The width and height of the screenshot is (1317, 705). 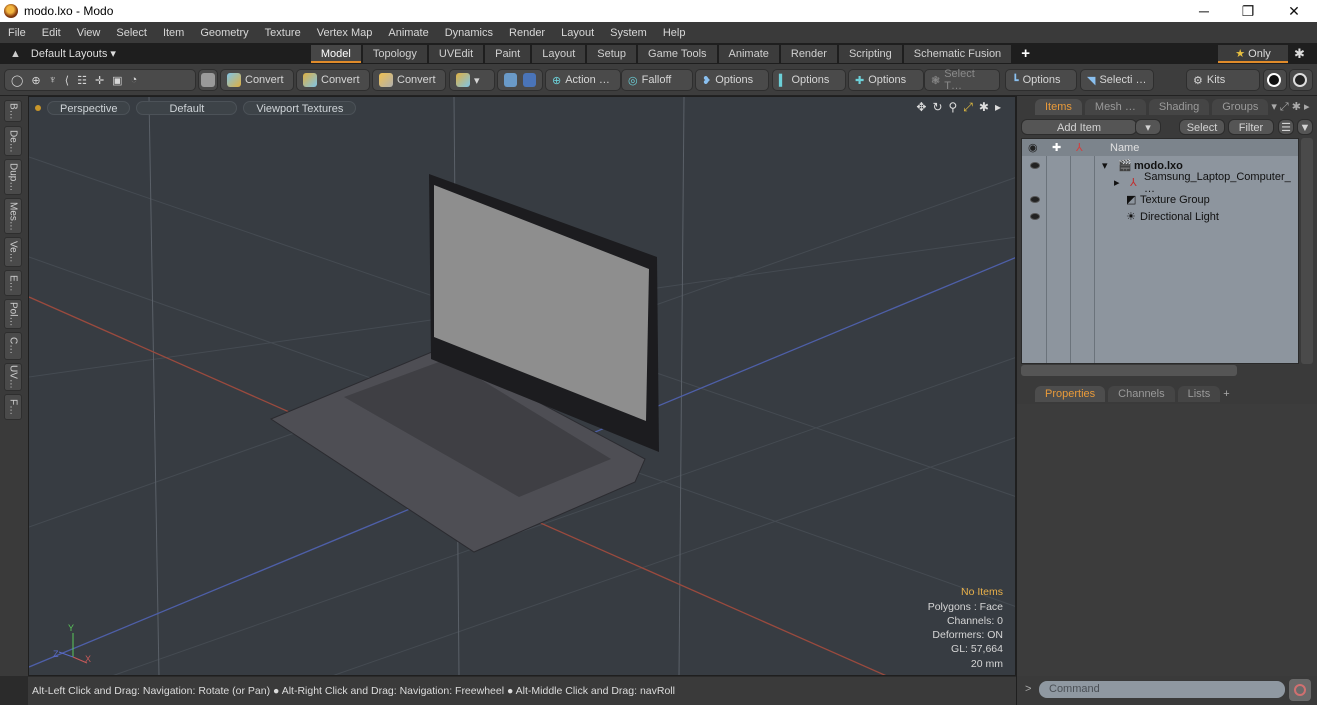 I want to click on list-options-icon: ☰, so click(x=1286, y=127).